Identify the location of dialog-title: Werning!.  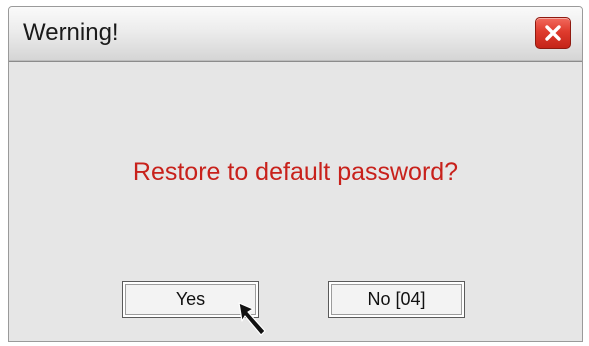
(71, 32).